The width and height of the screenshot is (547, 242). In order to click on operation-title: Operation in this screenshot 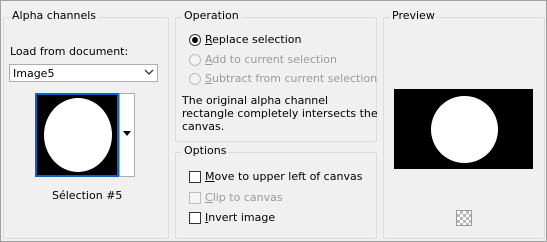, I will do `click(211, 15)`.